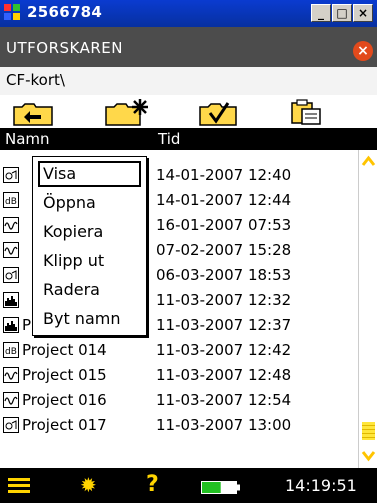 This screenshot has width=377, height=503. Describe the element at coordinates (368, 161) in the screenshot. I see `scroll-up-icon` at that location.